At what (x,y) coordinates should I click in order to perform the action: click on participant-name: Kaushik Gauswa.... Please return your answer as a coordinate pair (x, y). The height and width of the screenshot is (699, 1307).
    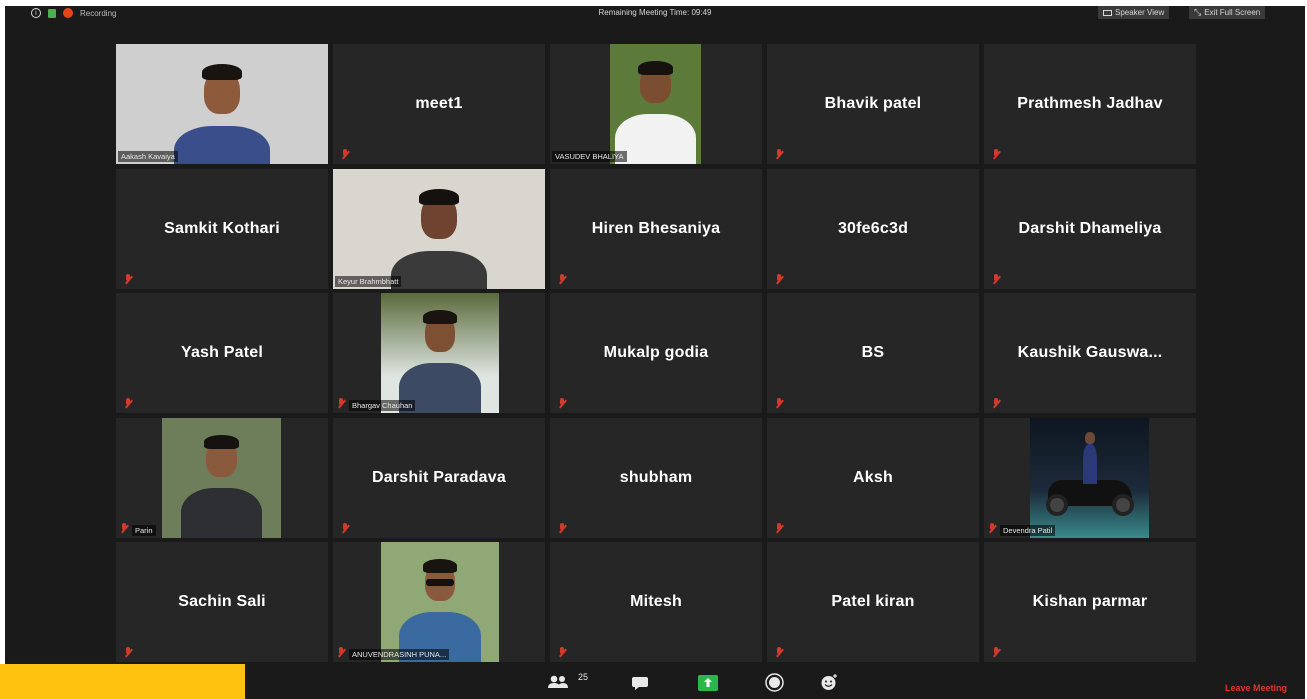
    Looking at the image, I should click on (1090, 352).